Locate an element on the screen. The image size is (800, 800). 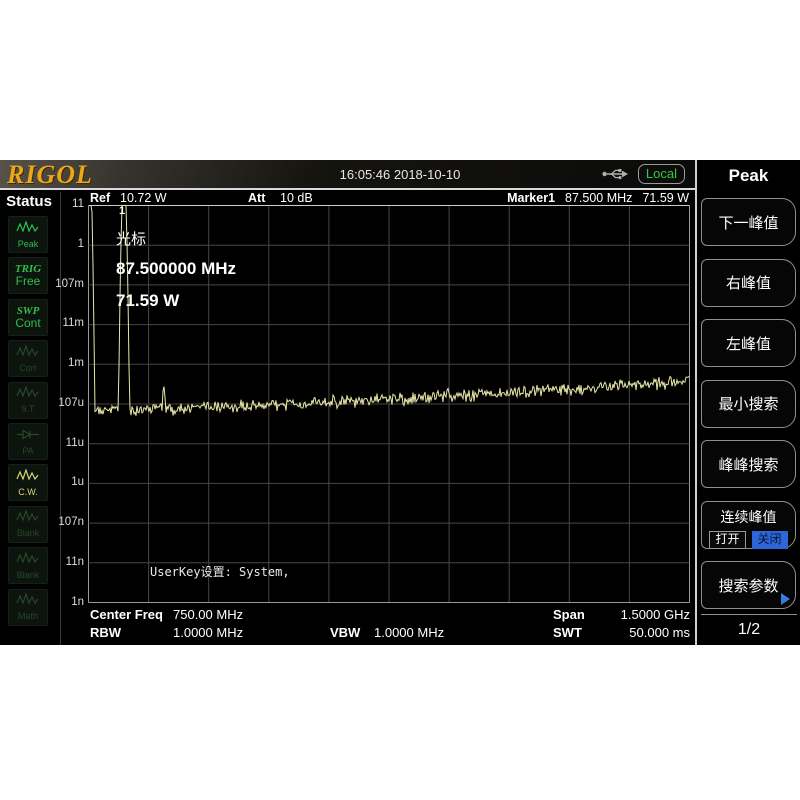
y-tick: 107u is located at coordinates (71, 402).